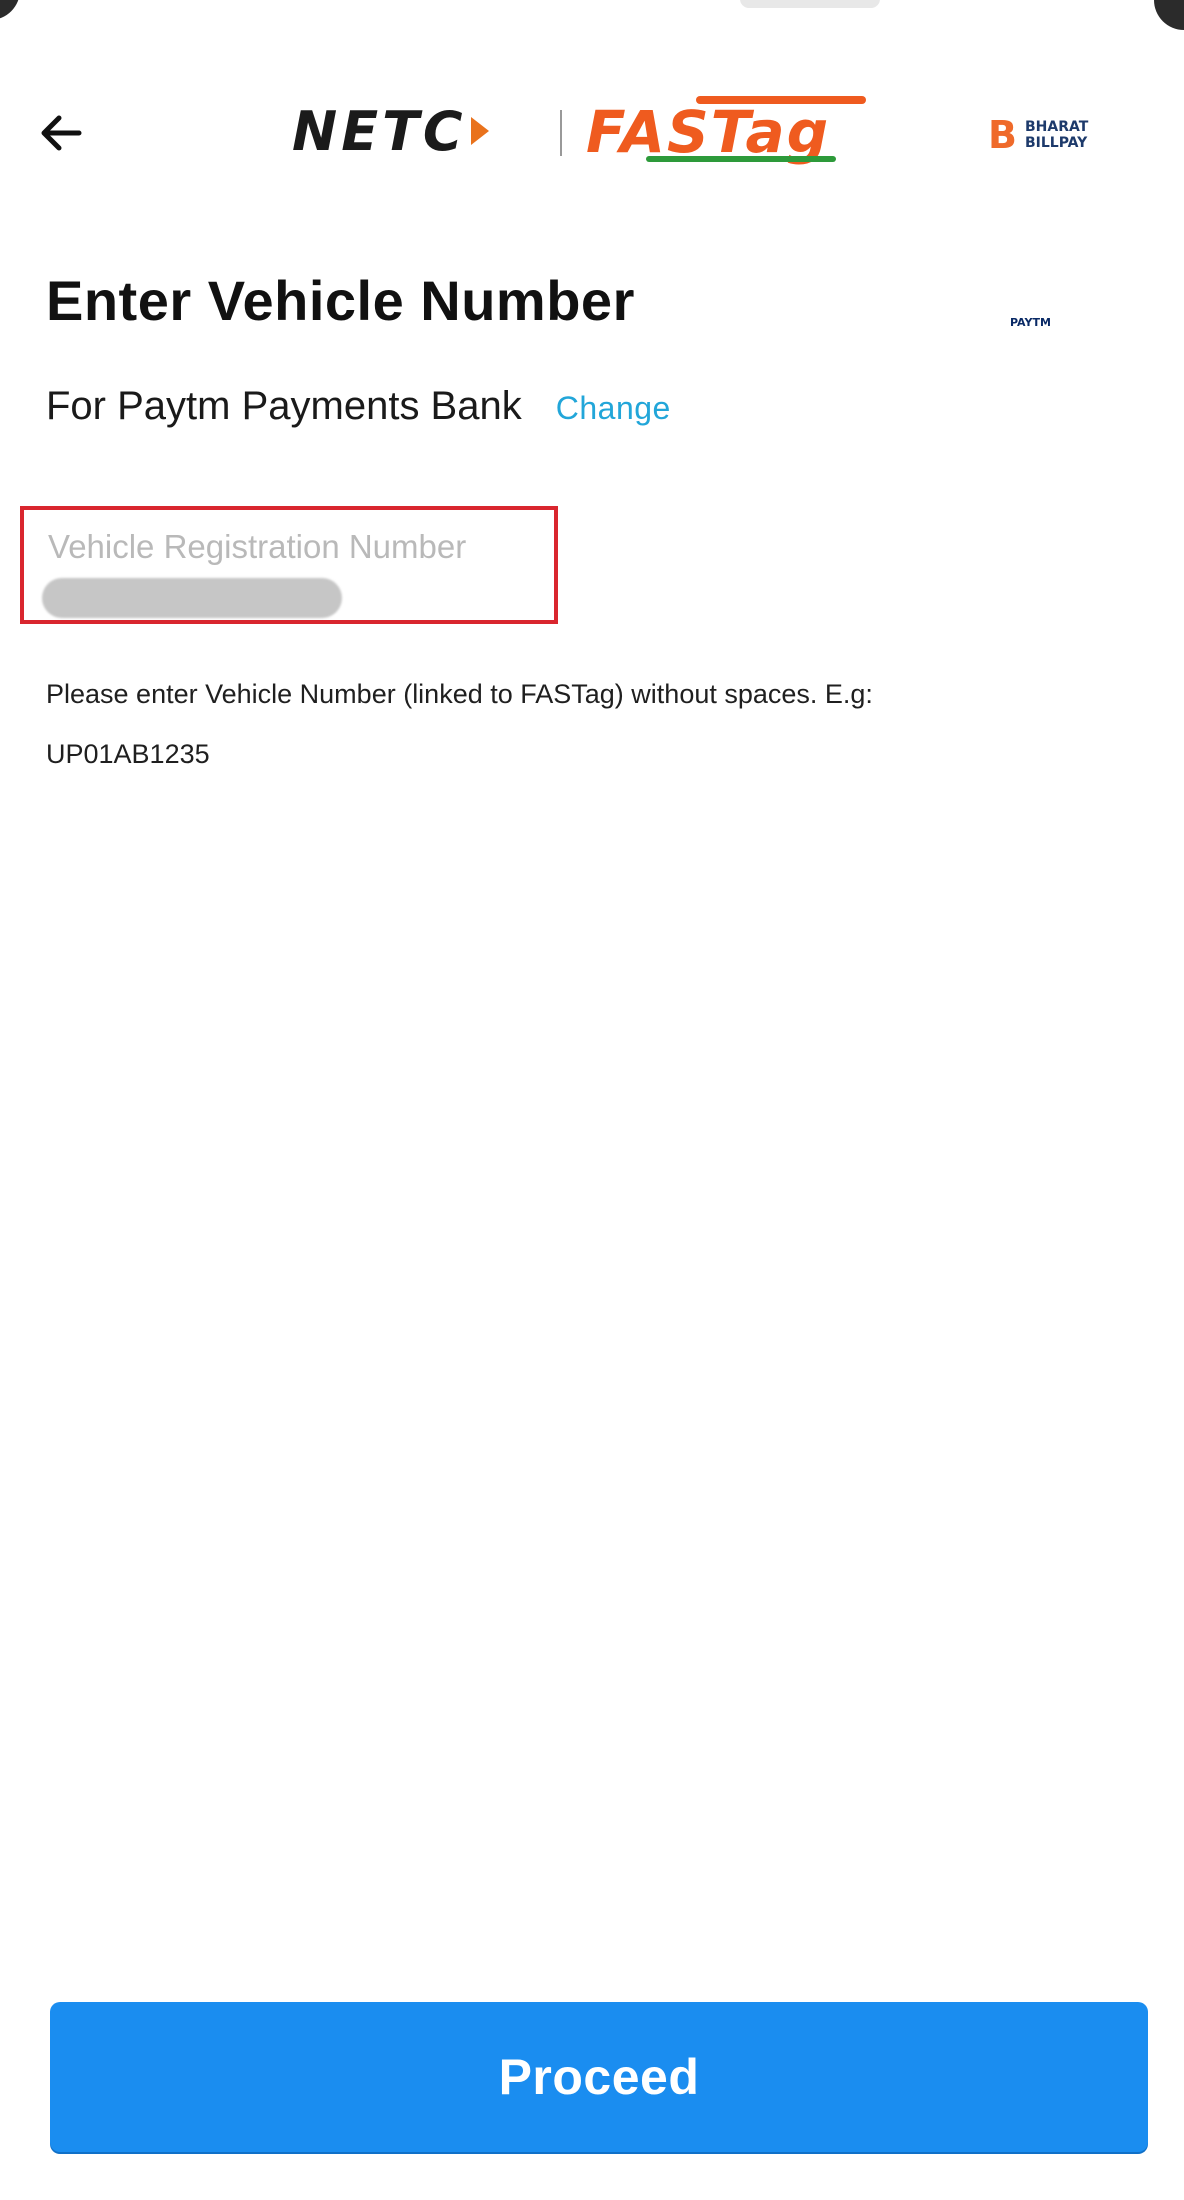 The height and width of the screenshot is (2200, 1184). Describe the element at coordinates (1002, 135) in the screenshot. I see `bbps-letter: B` at that location.